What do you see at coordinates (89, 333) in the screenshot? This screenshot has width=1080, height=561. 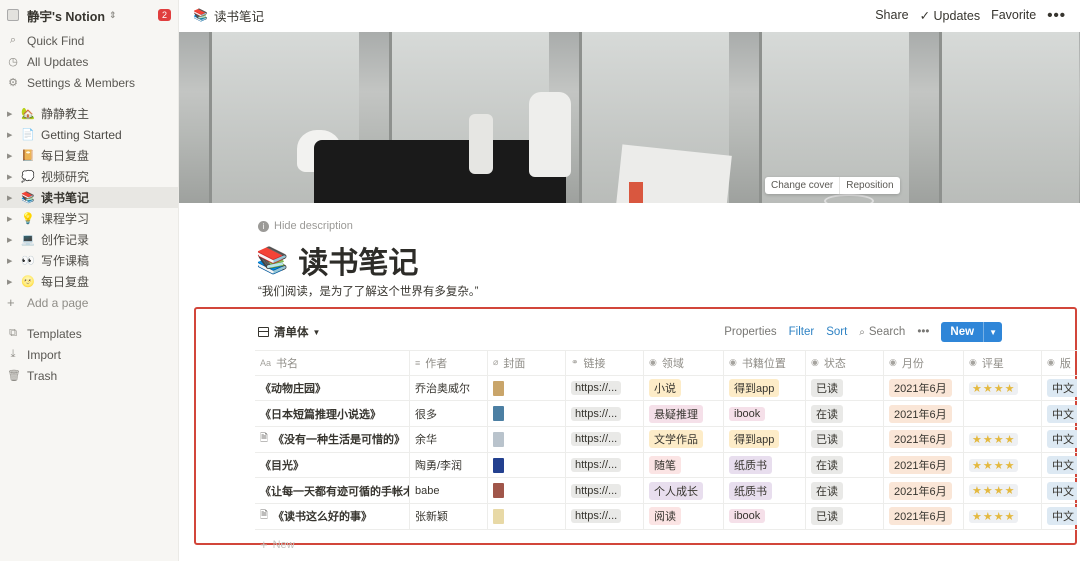 I see `templates: ⧉ Templates` at bounding box center [89, 333].